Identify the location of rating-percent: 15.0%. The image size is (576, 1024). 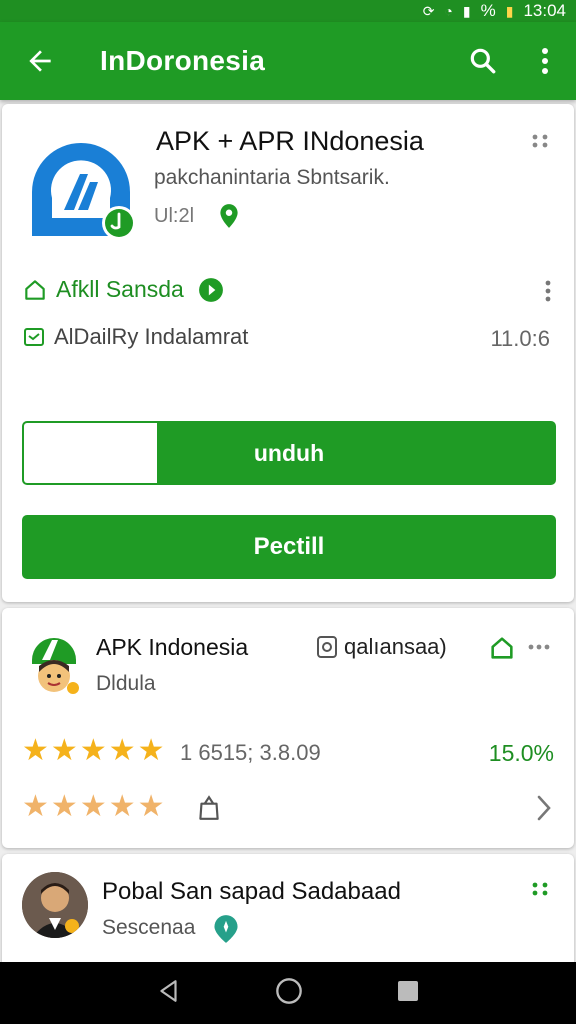
(521, 753).